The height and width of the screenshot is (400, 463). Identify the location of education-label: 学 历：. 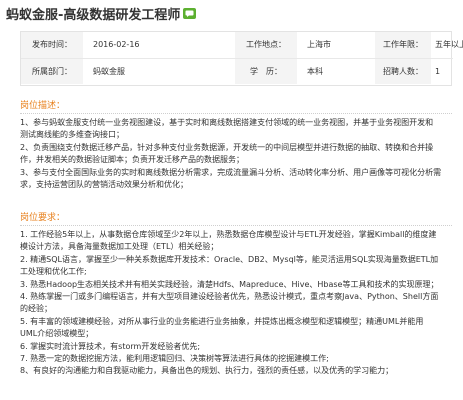
(266, 71).